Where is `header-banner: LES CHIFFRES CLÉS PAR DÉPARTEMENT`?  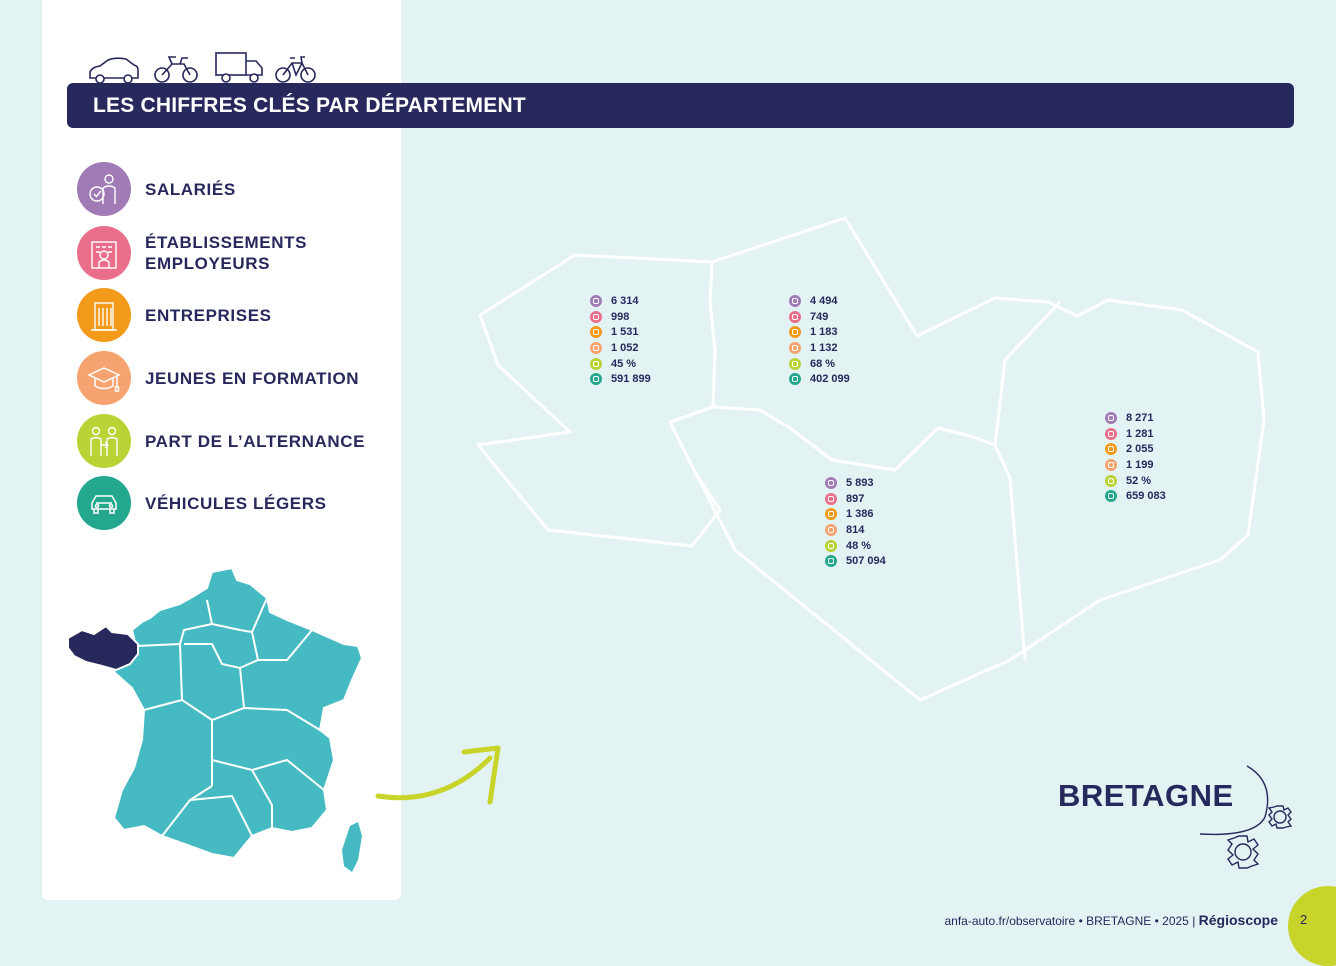
header-banner: LES CHIFFRES CLÉS PAR DÉPARTEMENT is located at coordinates (680, 105).